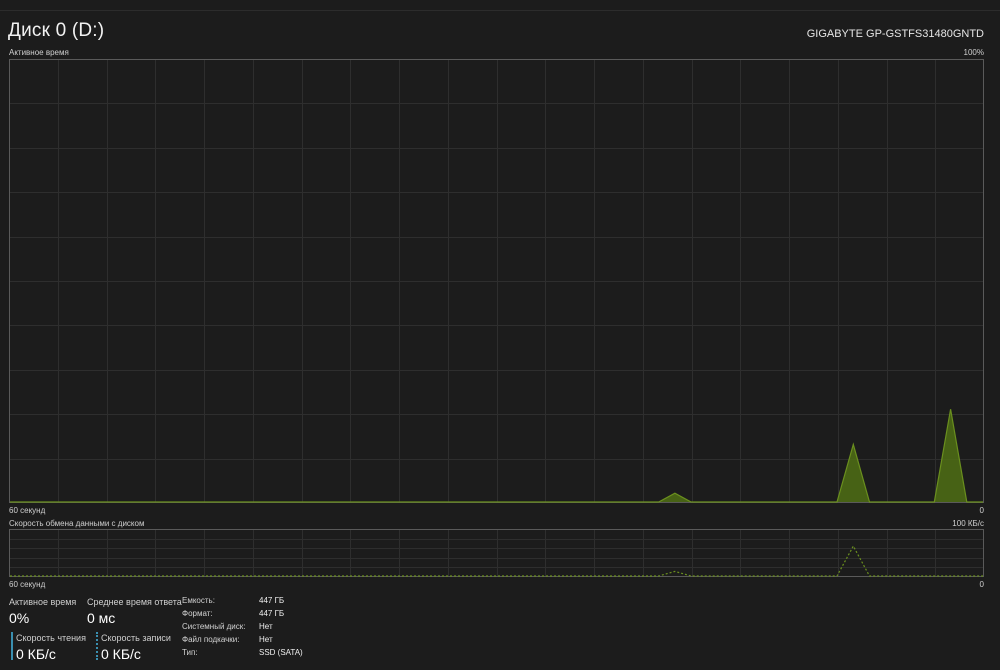 The height and width of the screenshot is (670, 1000). I want to click on property-system-disk-value: Нет, so click(266, 626).